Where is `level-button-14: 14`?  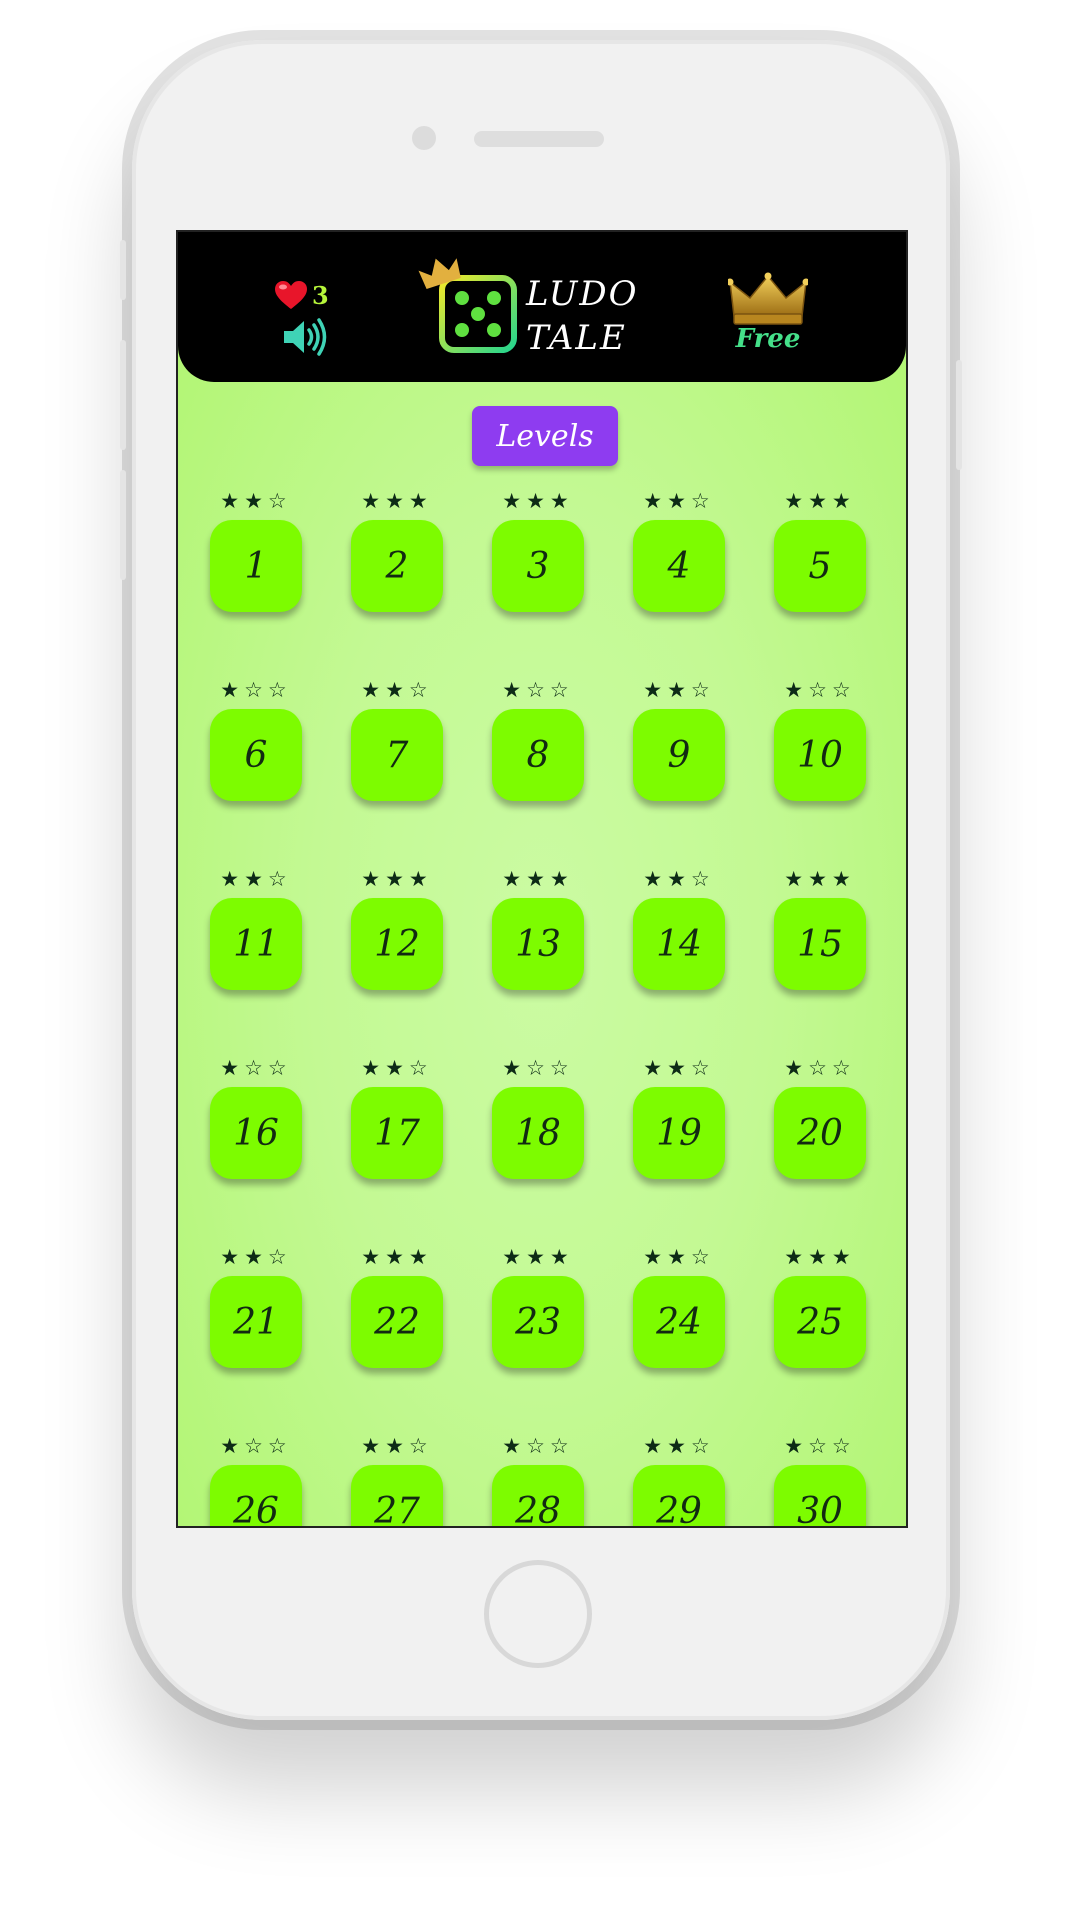
level-button-14: 14 is located at coordinates (679, 944).